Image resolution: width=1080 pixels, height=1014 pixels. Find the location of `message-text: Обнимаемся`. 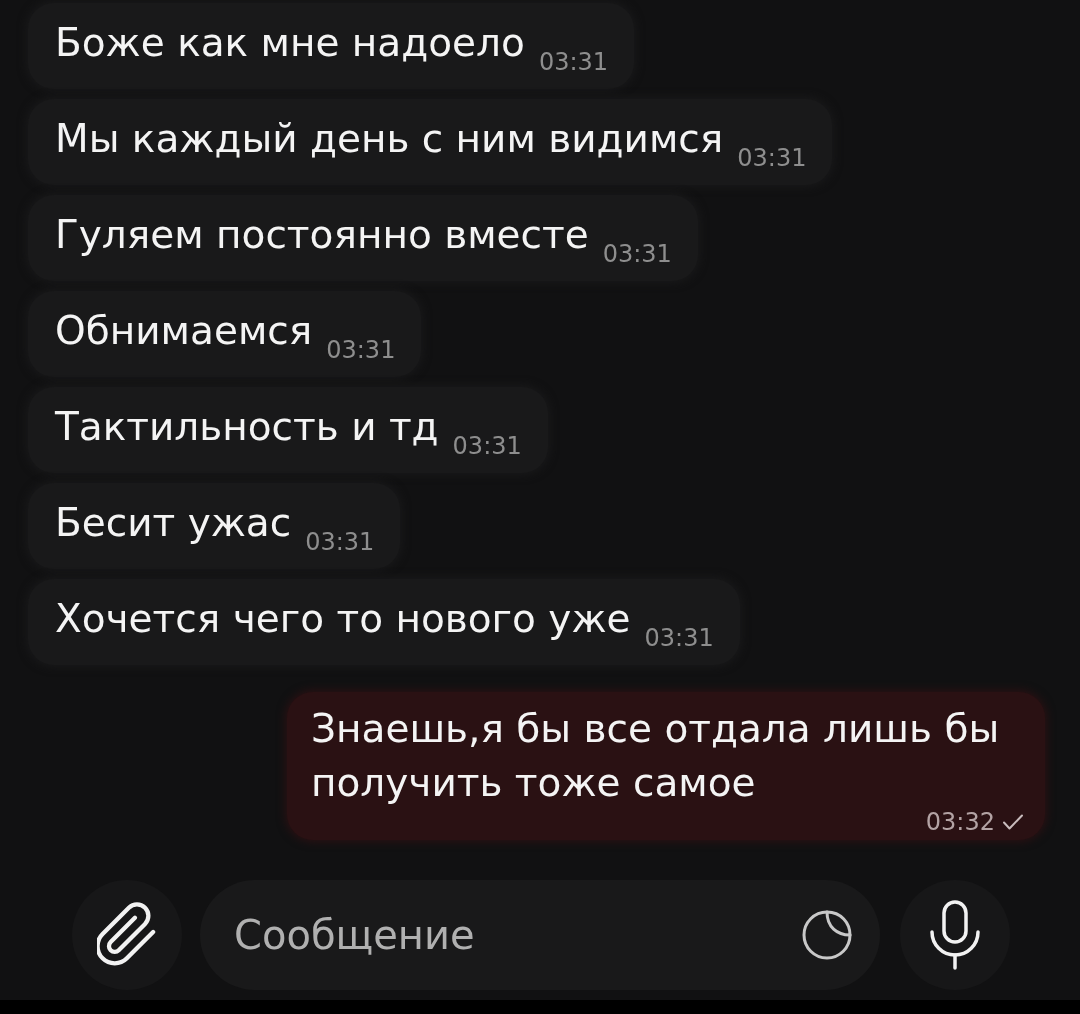

message-text: Обнимаемся is located at coordinates (184, 330).